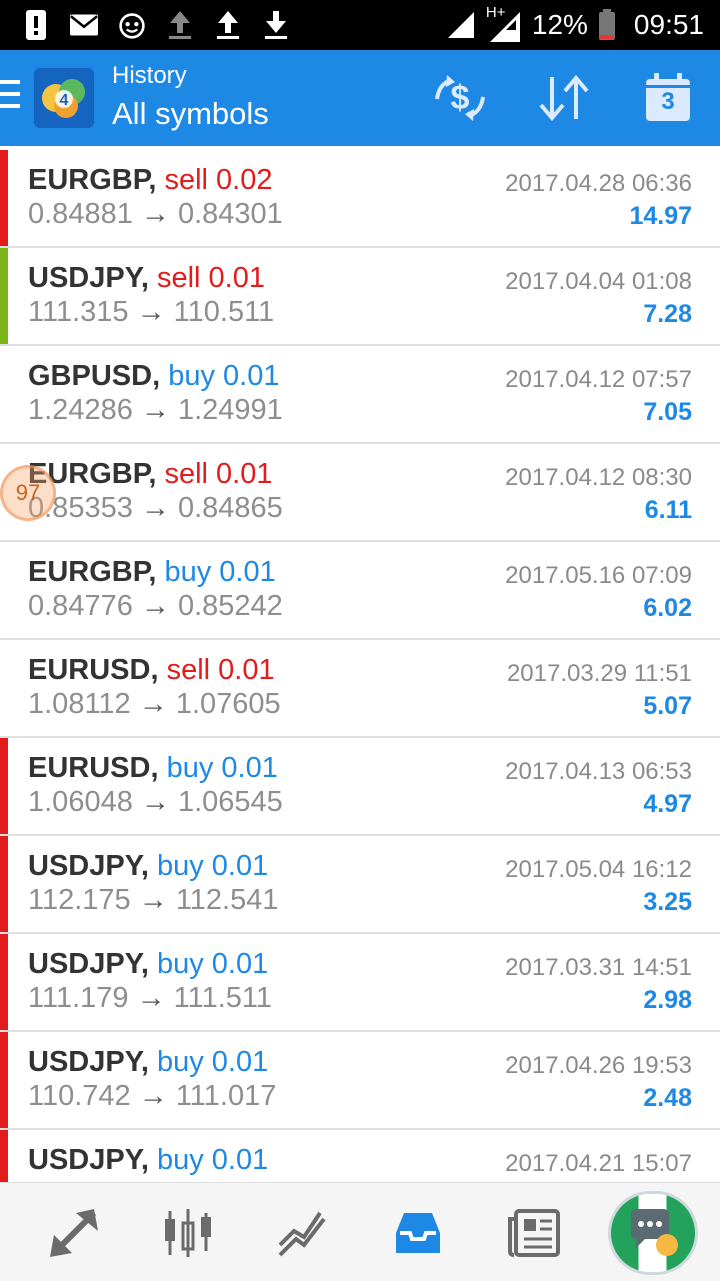 The width and height of the screenshot is (720, 1281). I want to click on trade-profit: 6.11, so click(668, 510).